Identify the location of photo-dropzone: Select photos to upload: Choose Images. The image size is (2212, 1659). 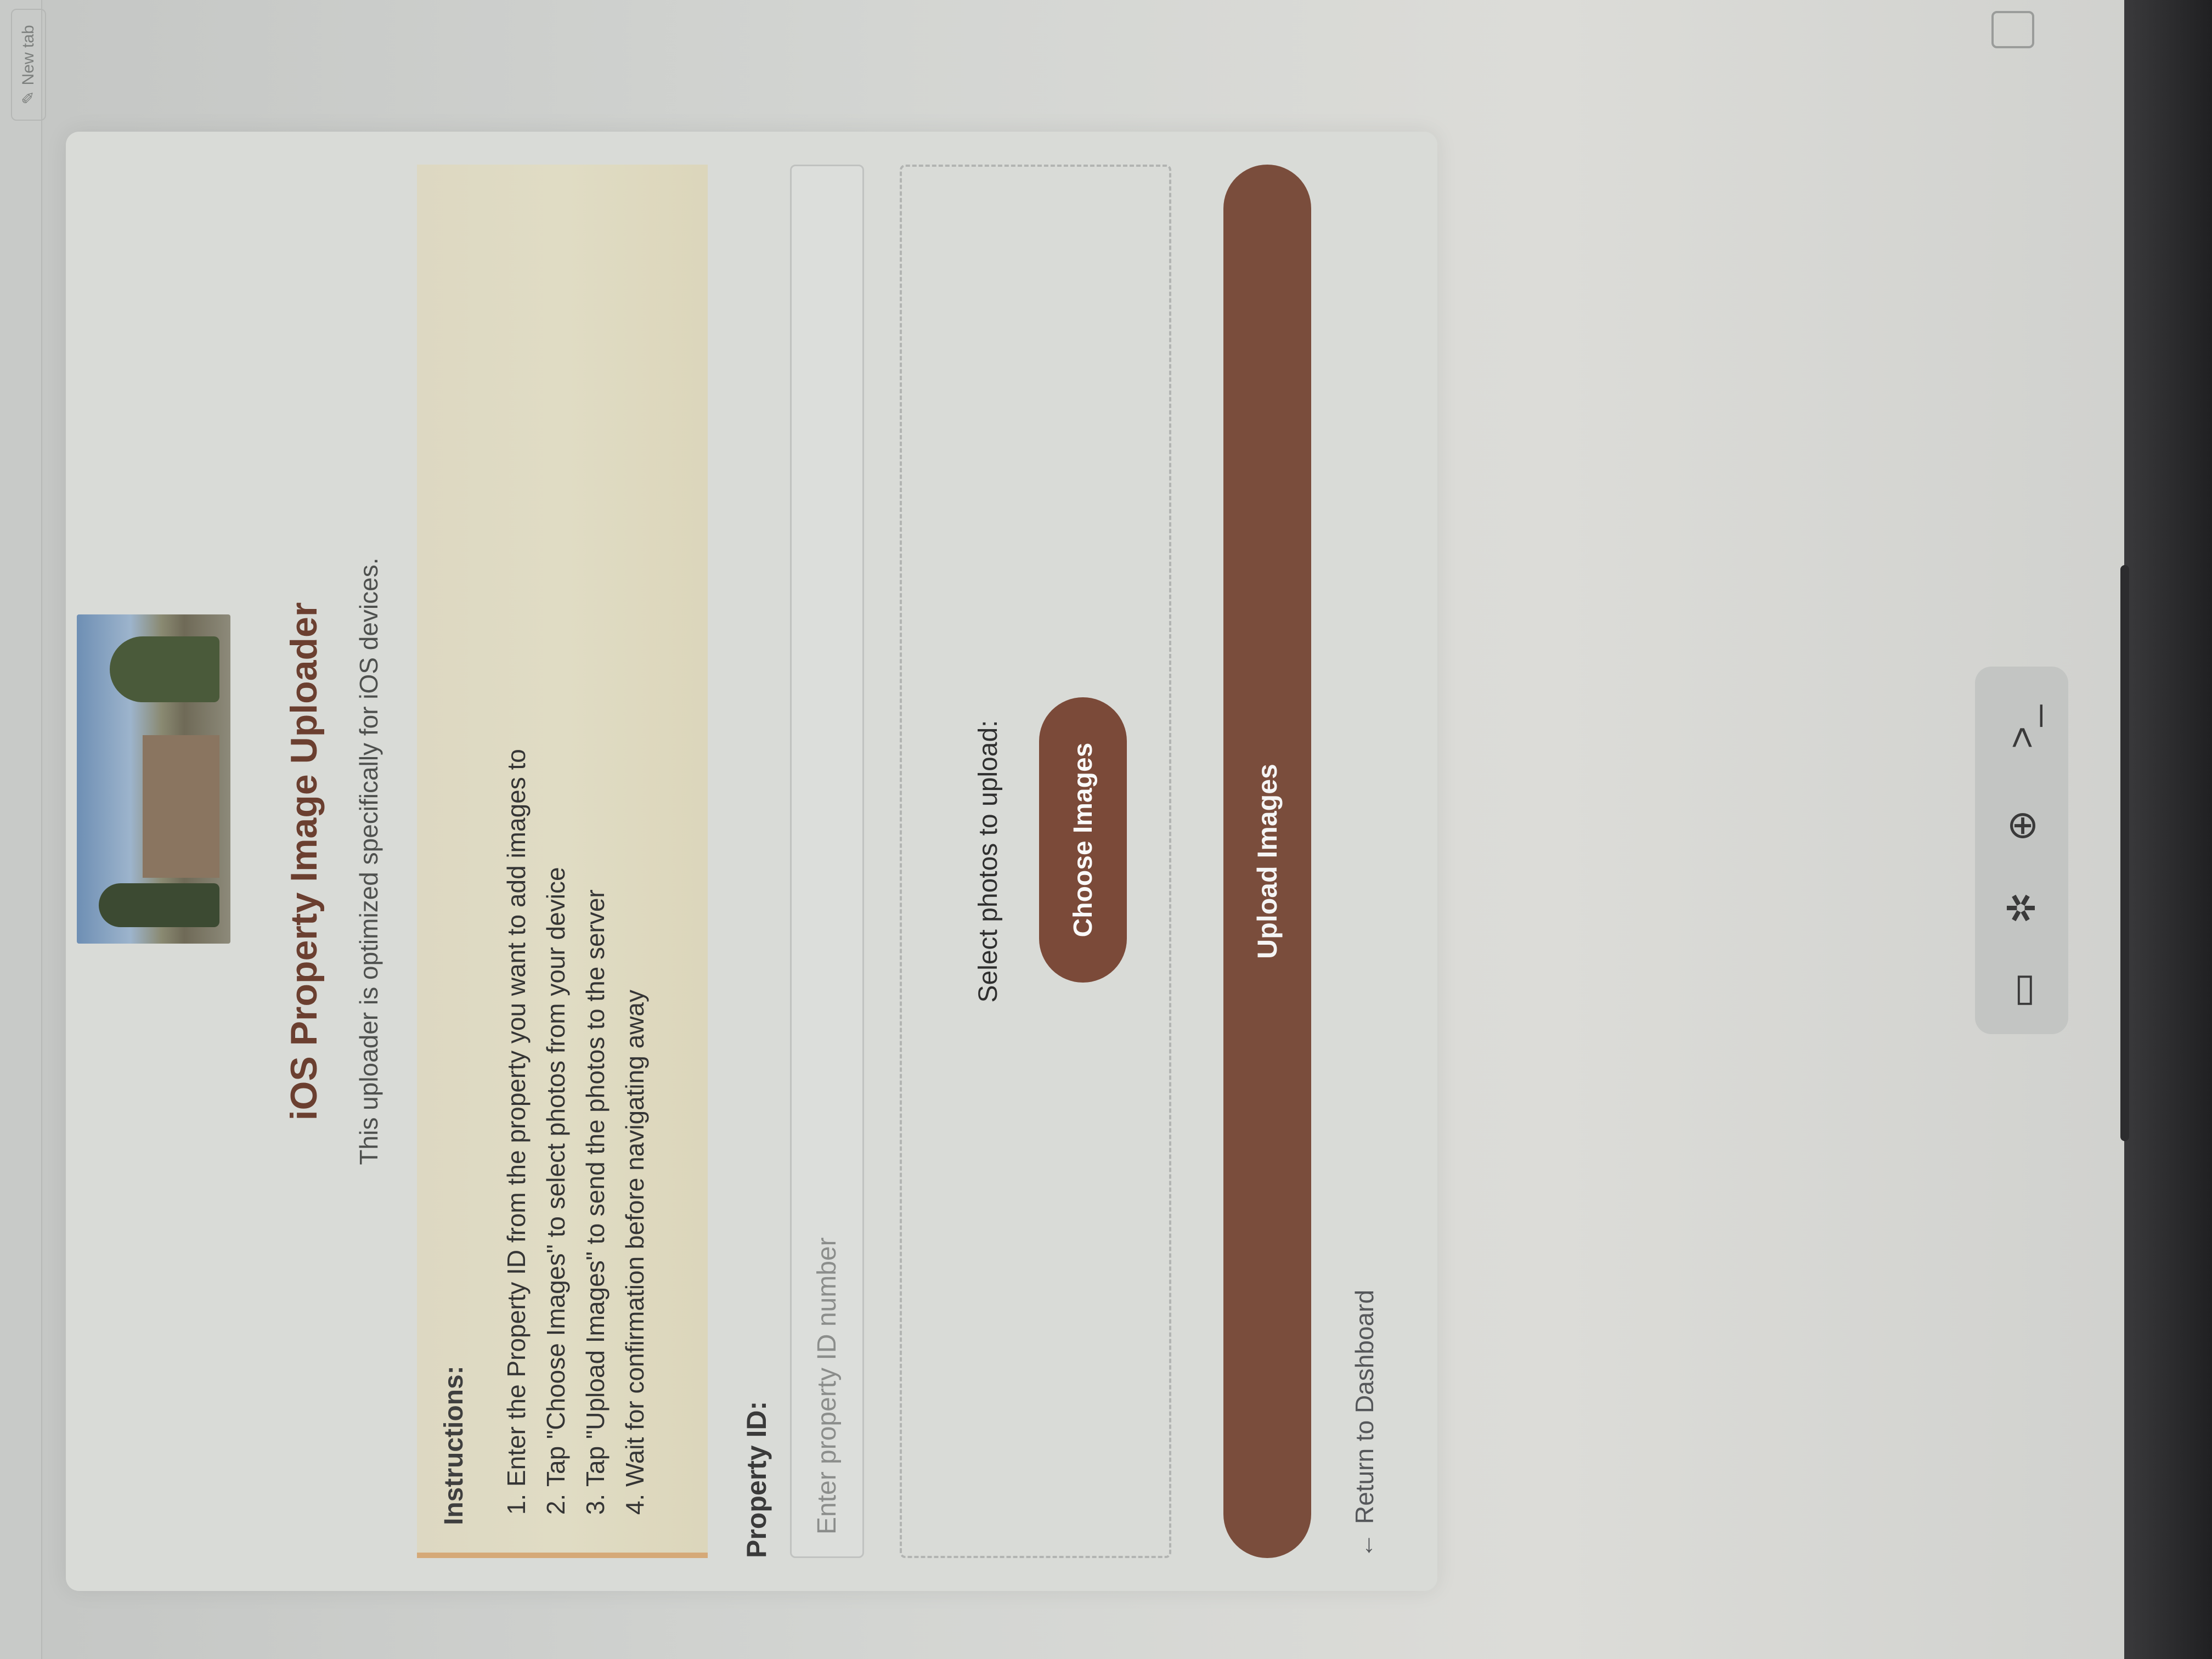
(1035, 861).